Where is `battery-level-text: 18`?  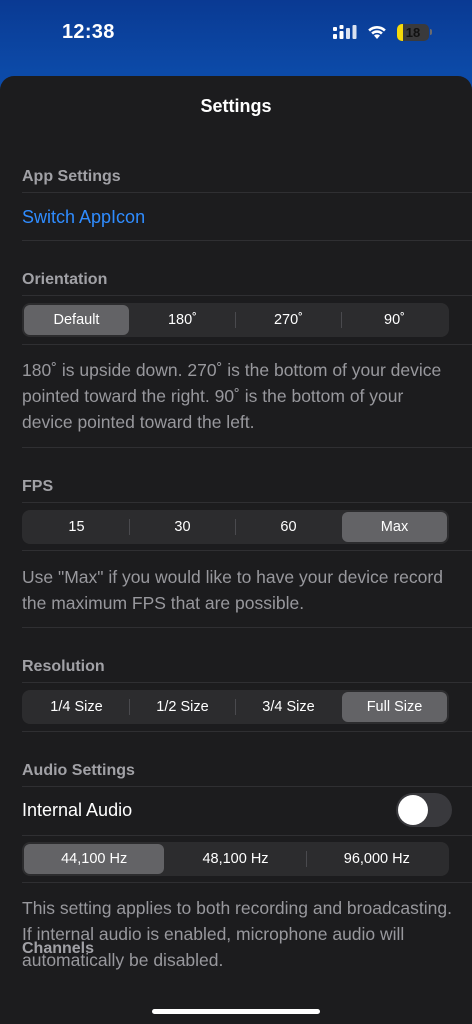 battery-level-text: 18 is located at coordinates (413, 32).